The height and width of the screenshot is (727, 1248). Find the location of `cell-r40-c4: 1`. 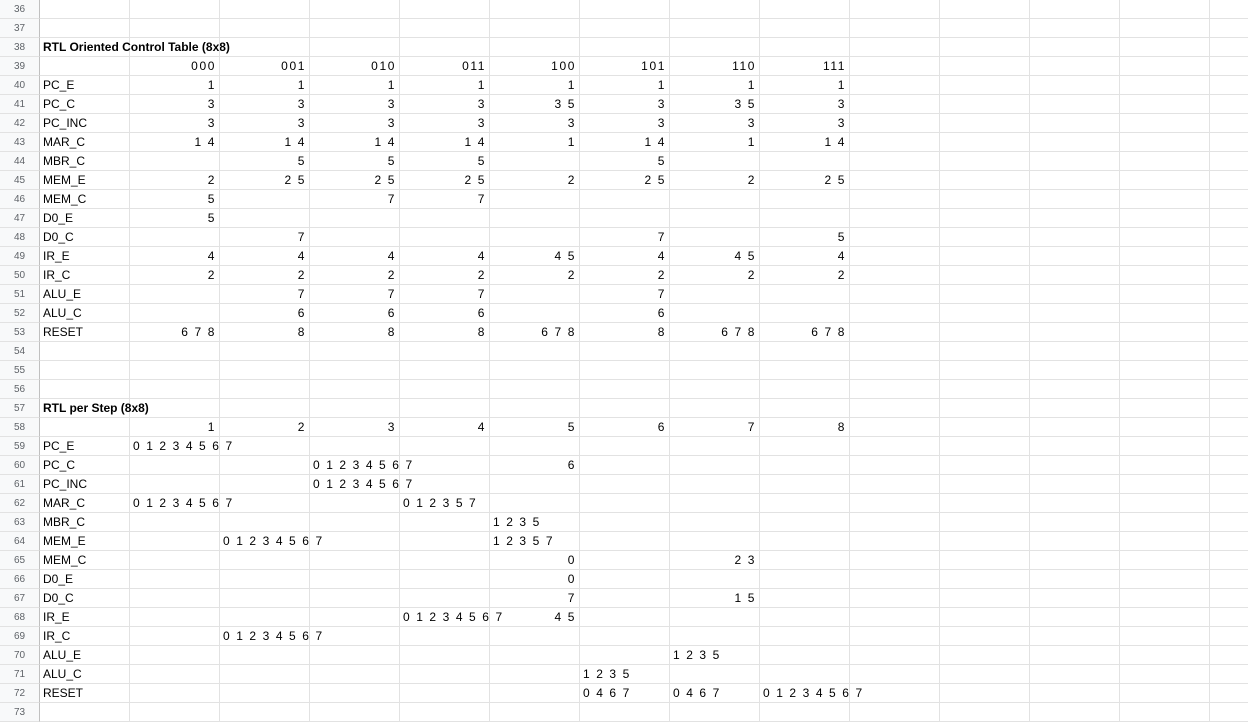

cell-r40-c4: 1 is located at coordinates (445, 85).